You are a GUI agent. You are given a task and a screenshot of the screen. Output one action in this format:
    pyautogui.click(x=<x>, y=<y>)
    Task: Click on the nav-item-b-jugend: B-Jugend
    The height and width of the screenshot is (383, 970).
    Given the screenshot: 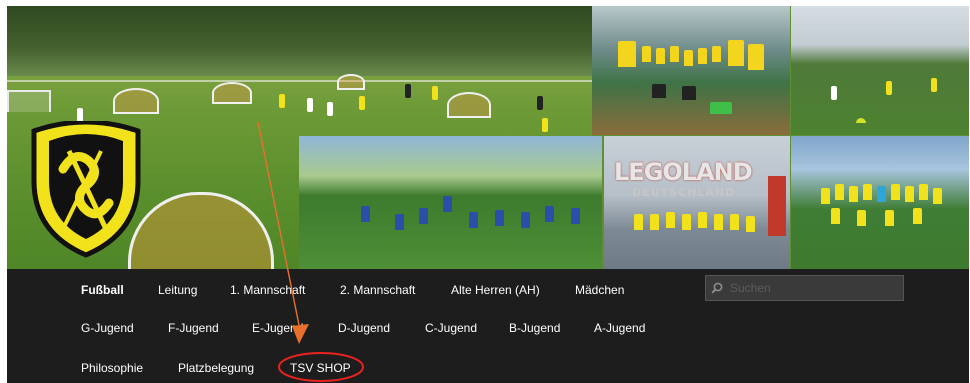 What is the action you would take?
    pyautogui.click(x=534, y=328)
    